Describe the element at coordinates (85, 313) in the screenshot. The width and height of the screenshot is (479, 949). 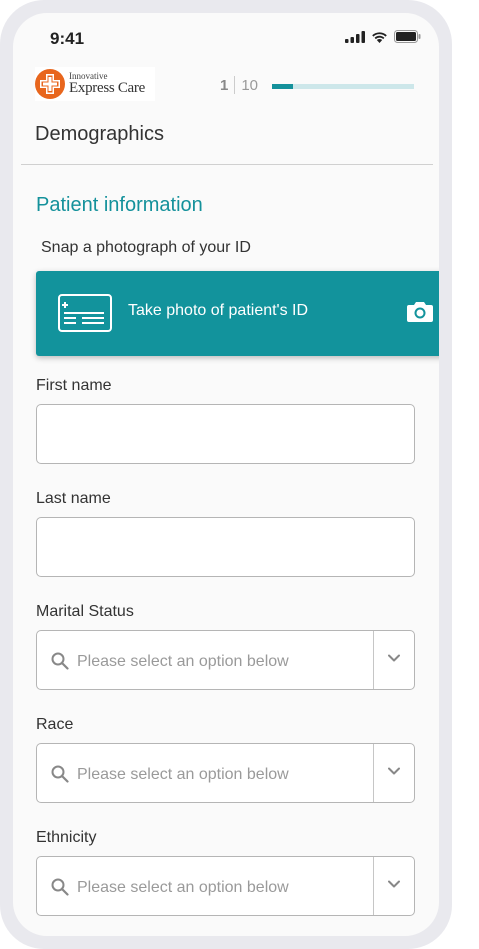
I see `id-card-icon` at that location.